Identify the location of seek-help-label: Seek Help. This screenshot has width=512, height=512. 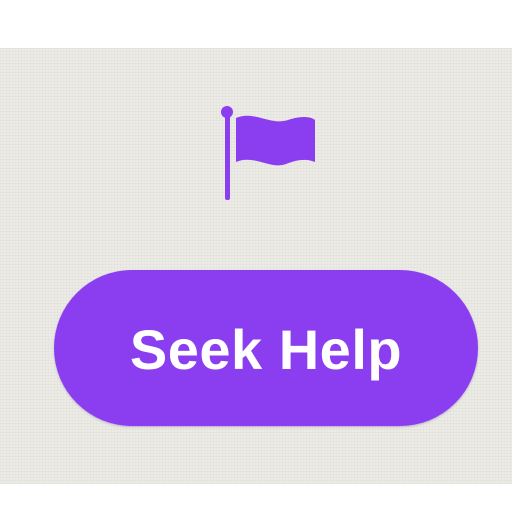
(266, 349).